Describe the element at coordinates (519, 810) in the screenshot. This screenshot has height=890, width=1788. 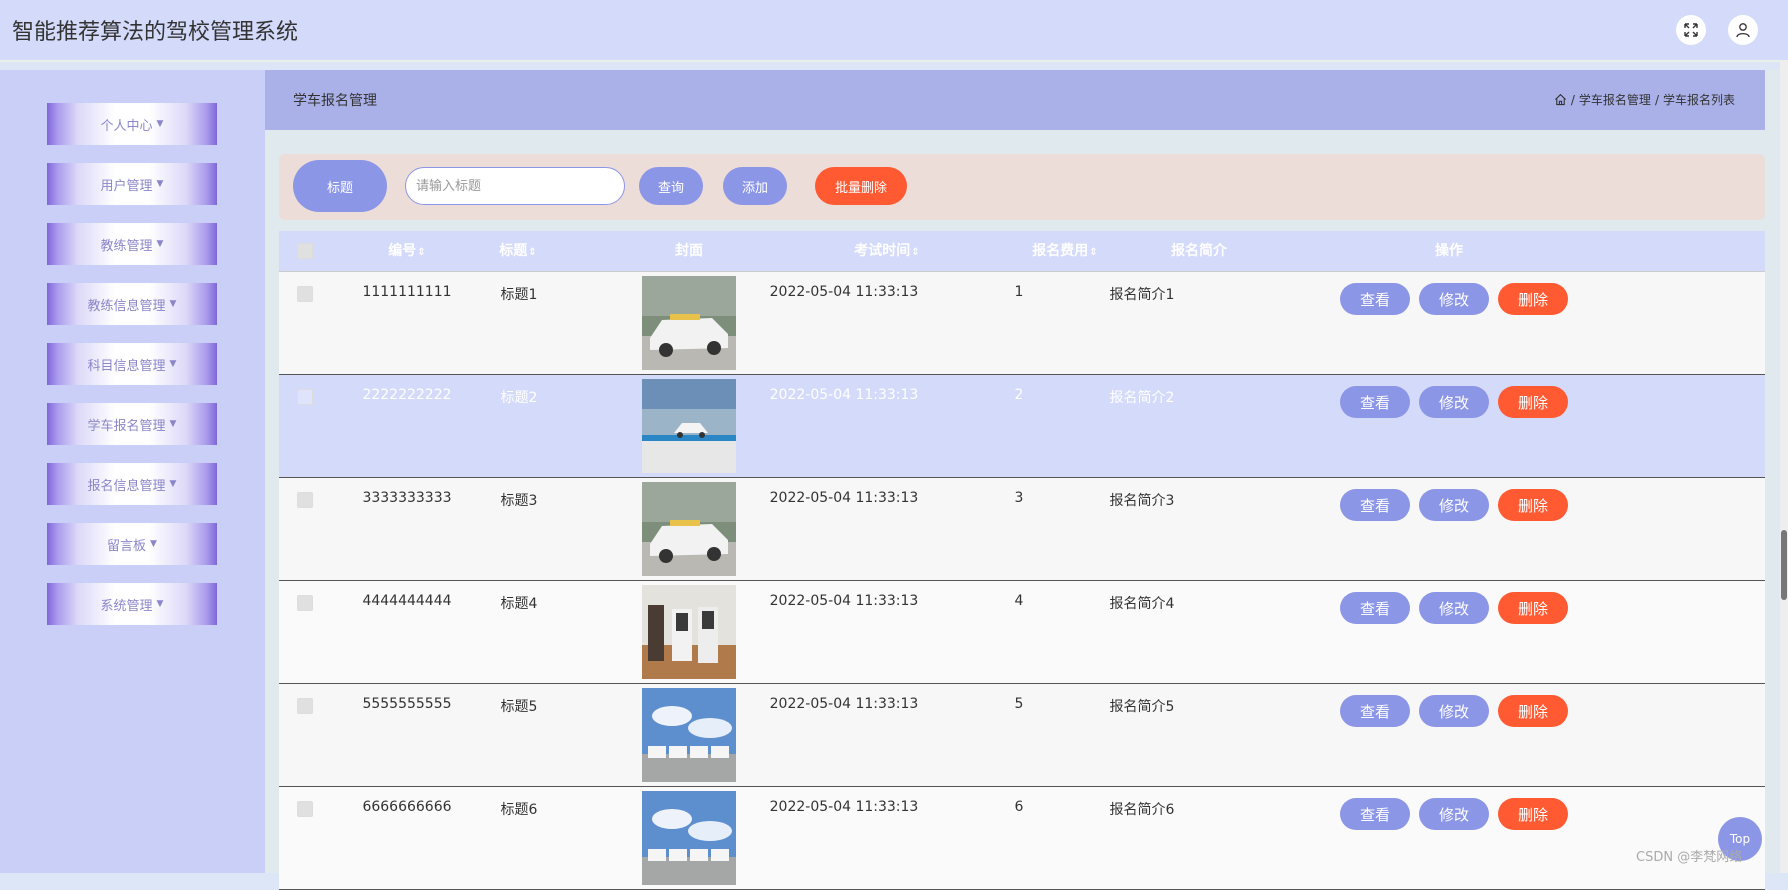
I see `cell-title: 标题6` at that location.